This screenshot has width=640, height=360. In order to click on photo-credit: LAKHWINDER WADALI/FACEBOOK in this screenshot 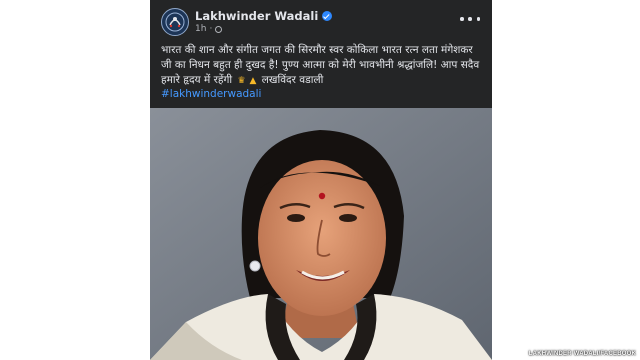, I will do `click(582, 354)`.